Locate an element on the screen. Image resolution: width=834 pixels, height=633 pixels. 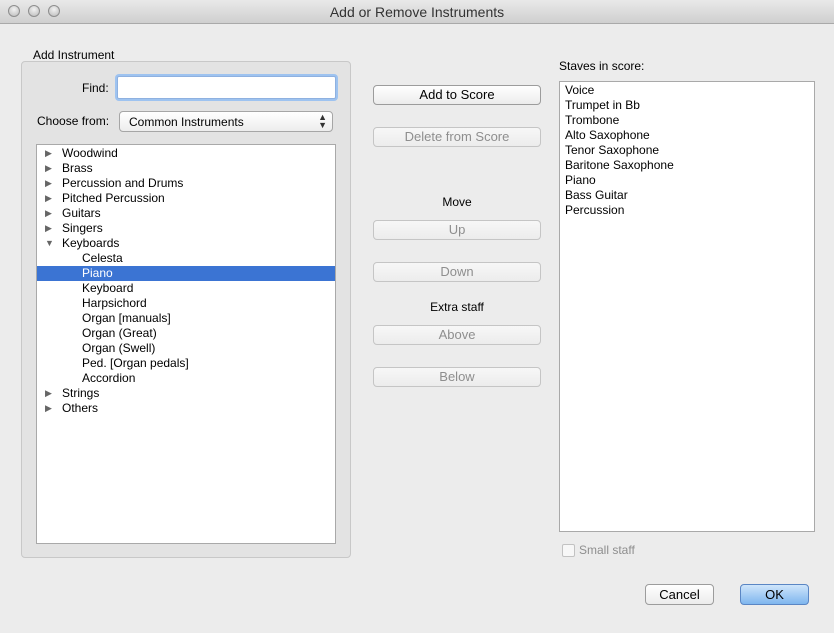
tree-item-label: Woodwind is located at coordinates (90, 153).